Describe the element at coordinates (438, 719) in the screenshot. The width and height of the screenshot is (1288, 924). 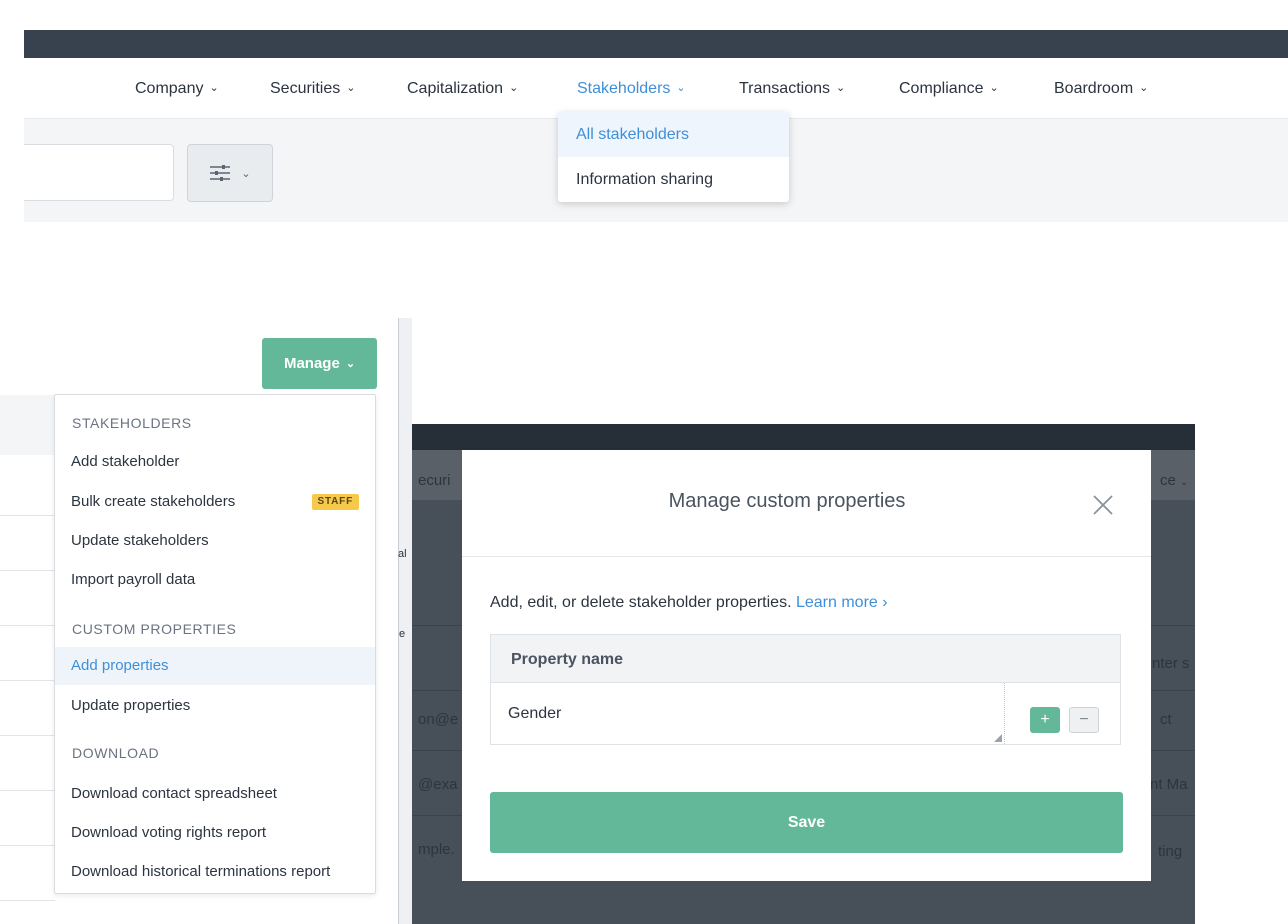
I see `background-text: on@e` at that location.